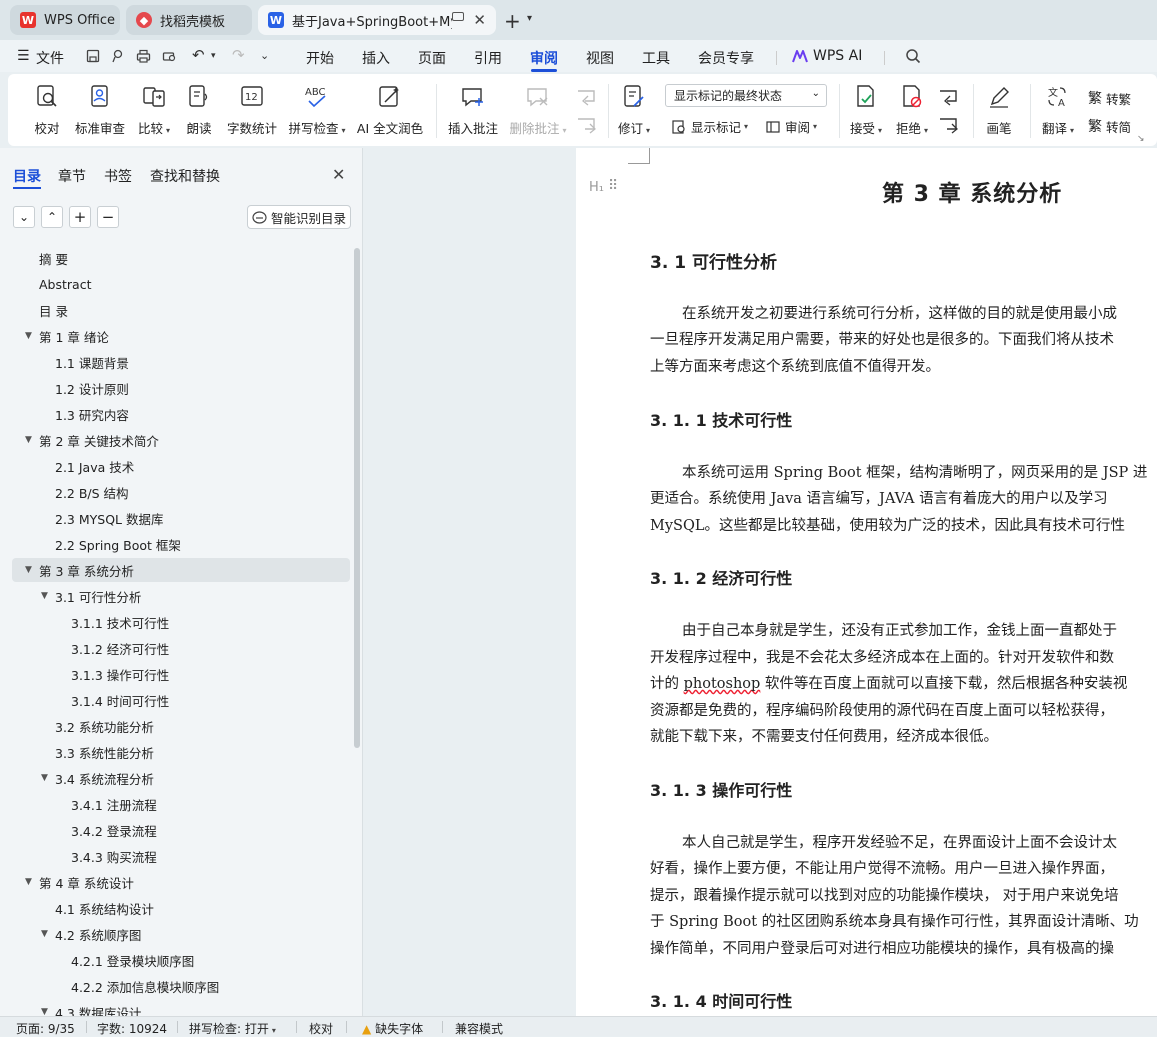  Describe the element at coordinates (181, 388) in the screenshot. I see `toc-item: 1.2 设计原则` at that location.